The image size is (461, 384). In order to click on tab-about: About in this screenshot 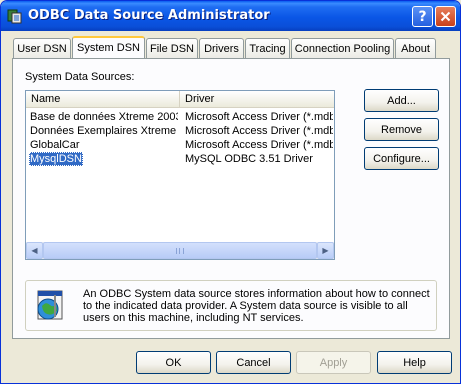, I will do `click(415, 48)`.